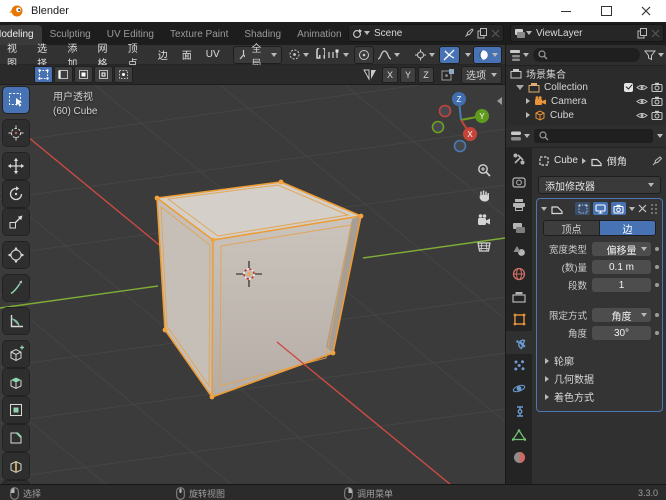  Describe the element at coordinates (519, 204) in the screenshot. I see `tab-output` at that location.